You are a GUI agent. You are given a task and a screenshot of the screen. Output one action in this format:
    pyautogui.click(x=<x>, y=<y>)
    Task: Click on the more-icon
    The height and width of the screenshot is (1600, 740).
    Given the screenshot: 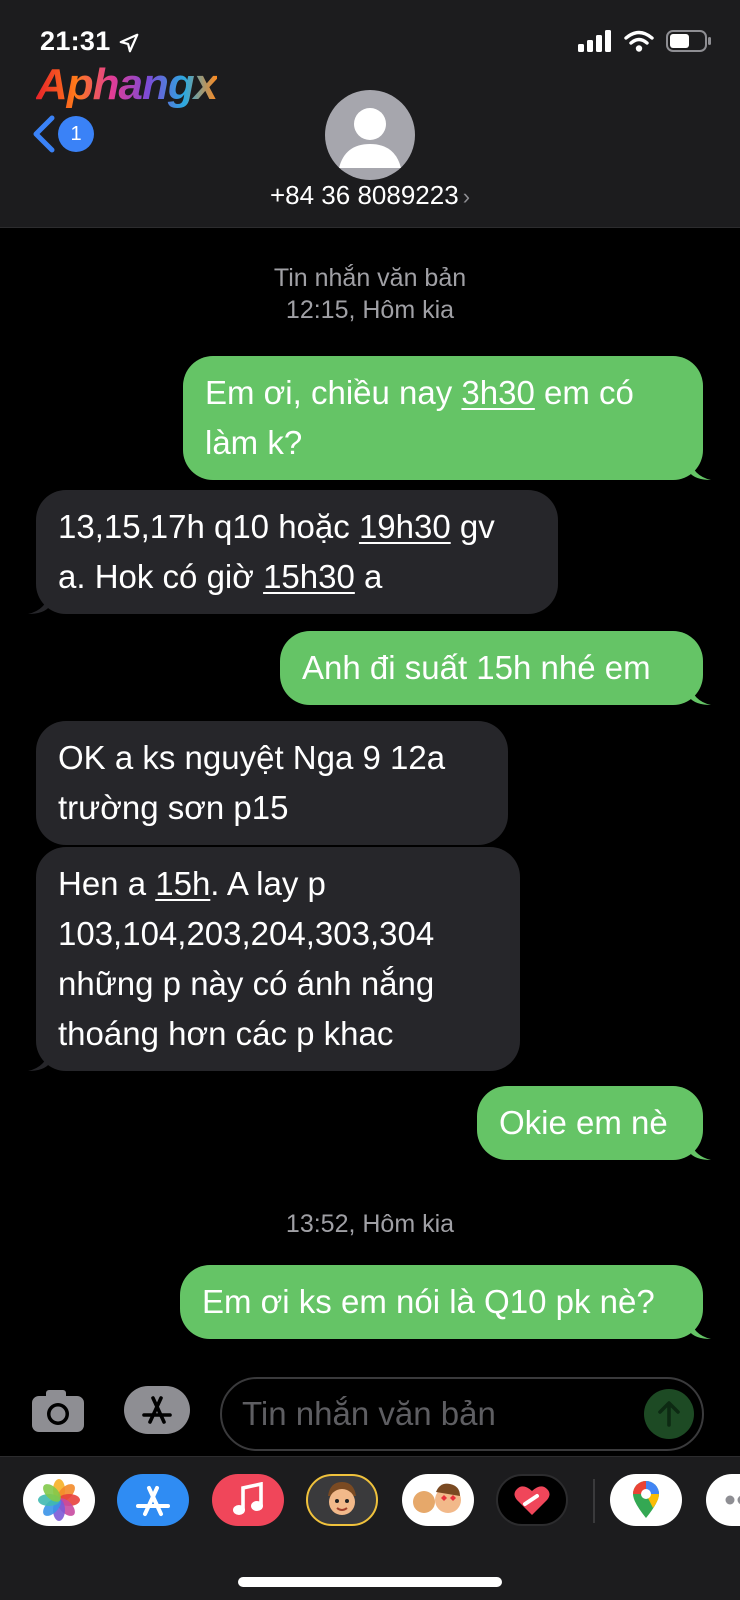 What is the action you would take?
    pyautogui.click(x=732, y=1500)
    